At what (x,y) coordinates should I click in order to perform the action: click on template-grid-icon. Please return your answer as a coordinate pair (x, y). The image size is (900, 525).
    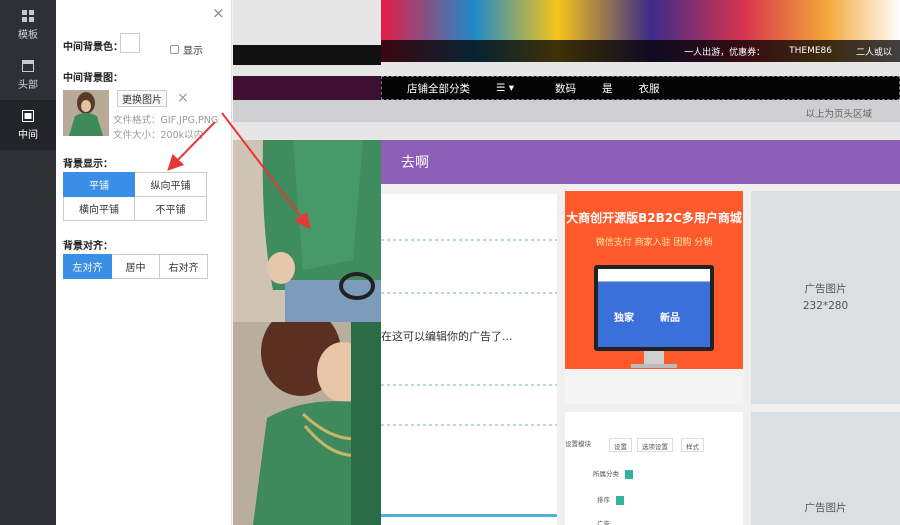
    Looking at the image, I should click on (28, 15).